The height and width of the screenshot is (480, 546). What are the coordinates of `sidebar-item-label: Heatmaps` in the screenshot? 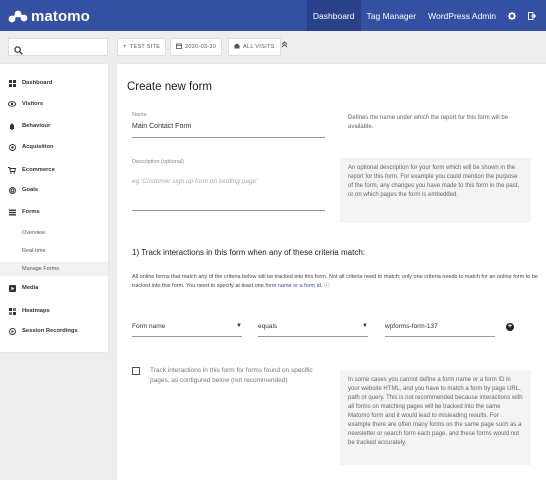 It's located at (36, 311).